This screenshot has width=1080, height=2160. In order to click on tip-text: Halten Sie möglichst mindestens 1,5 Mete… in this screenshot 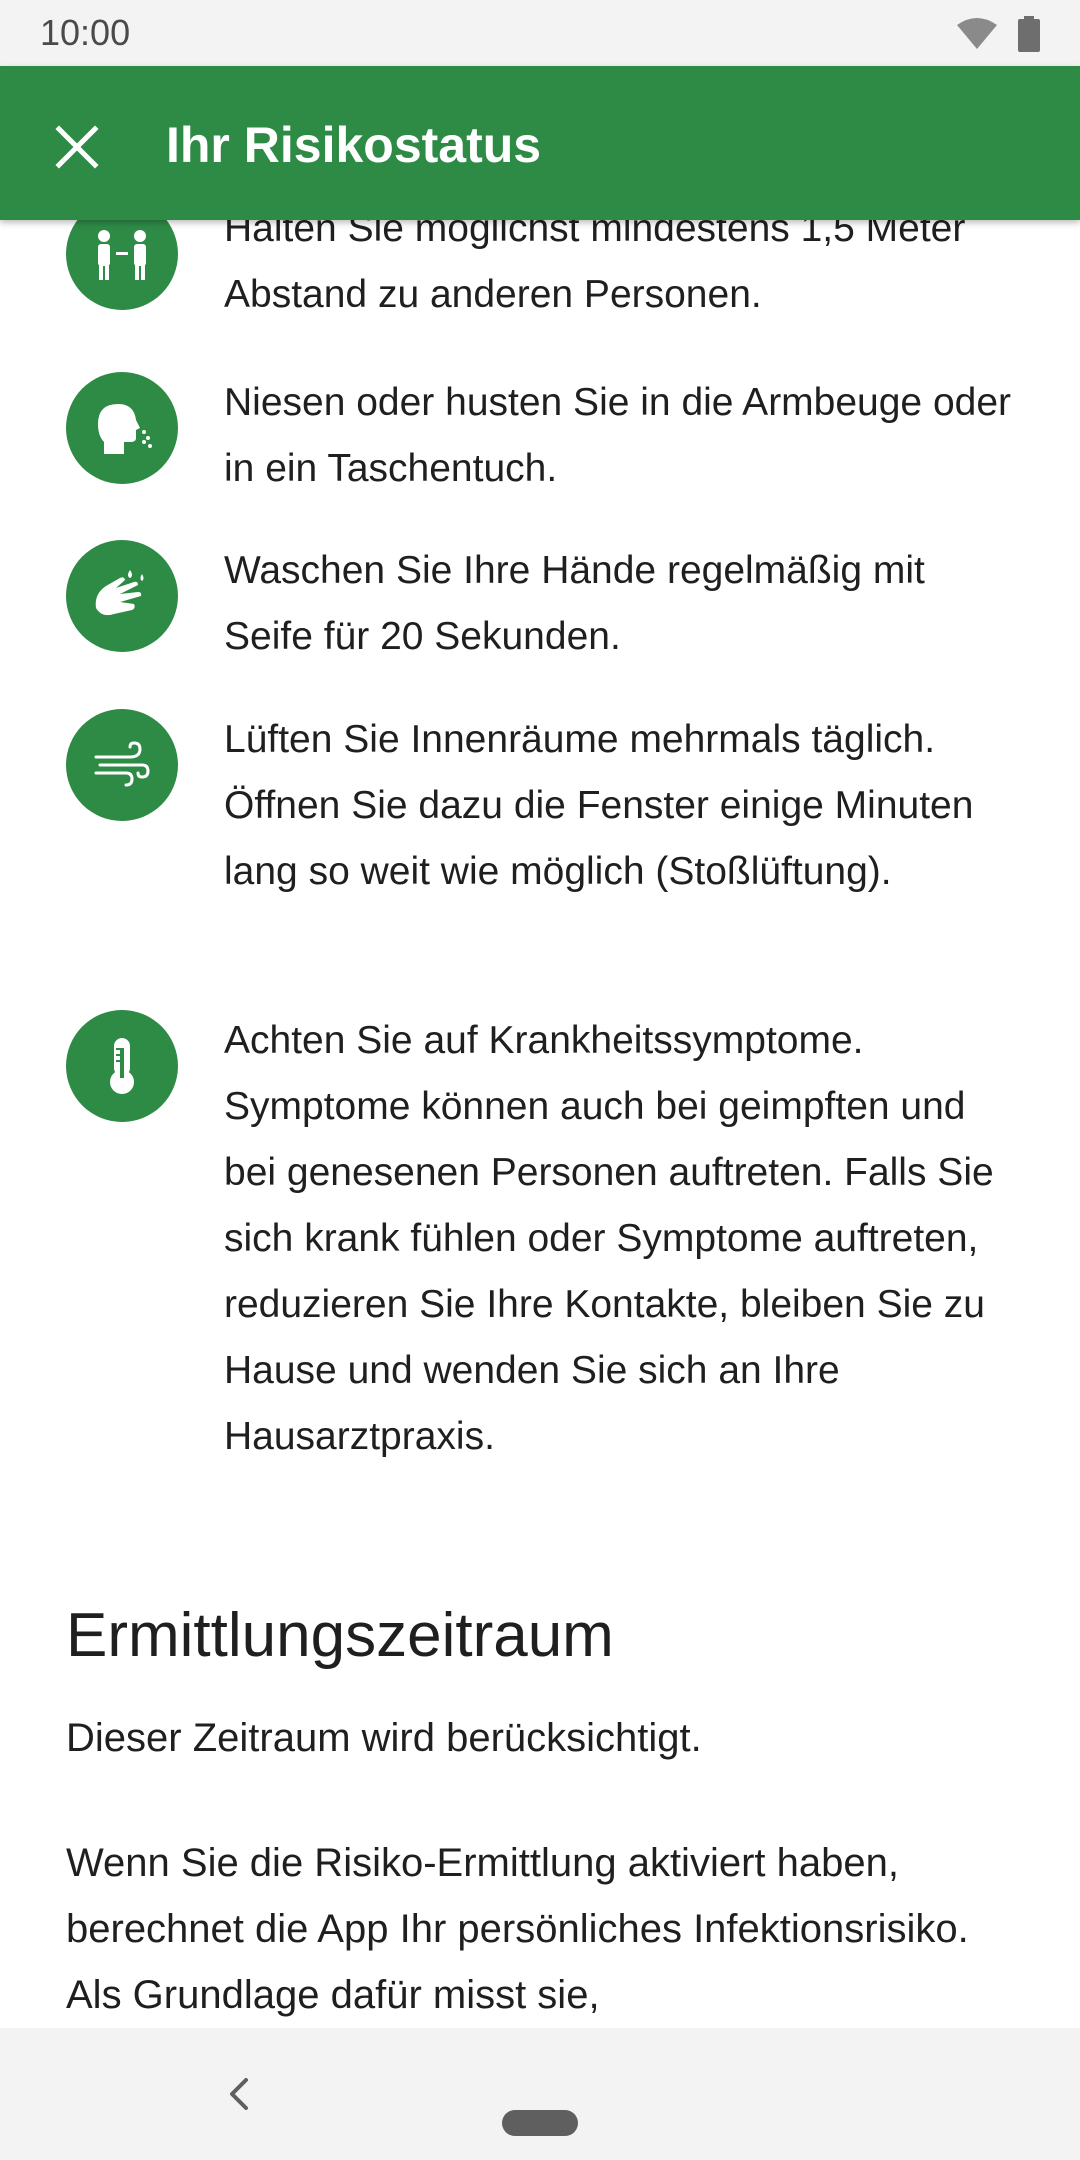, I will do `click(595, 268)`.